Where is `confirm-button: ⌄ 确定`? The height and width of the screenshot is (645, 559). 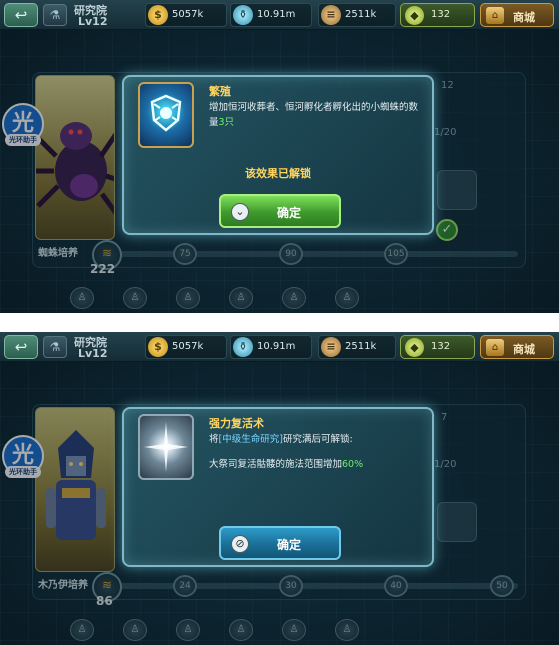
confirm-button: ⌄ 确定 is located at coordinates (280, 211).